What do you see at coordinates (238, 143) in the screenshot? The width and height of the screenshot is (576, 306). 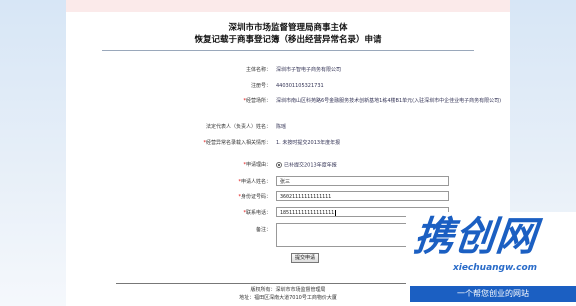 I see `reason-label-text: 经营异常名录载入相关情形：` at bounding box center [238, 143].